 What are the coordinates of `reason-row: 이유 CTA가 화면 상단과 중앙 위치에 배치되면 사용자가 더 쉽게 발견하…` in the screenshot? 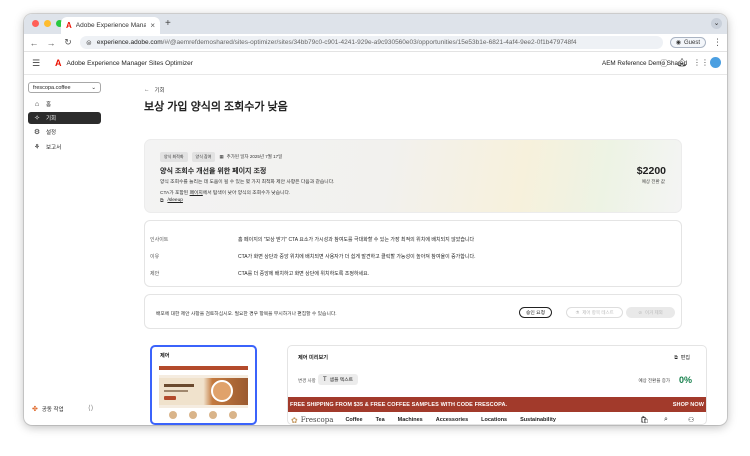 It's located at (312, 256).